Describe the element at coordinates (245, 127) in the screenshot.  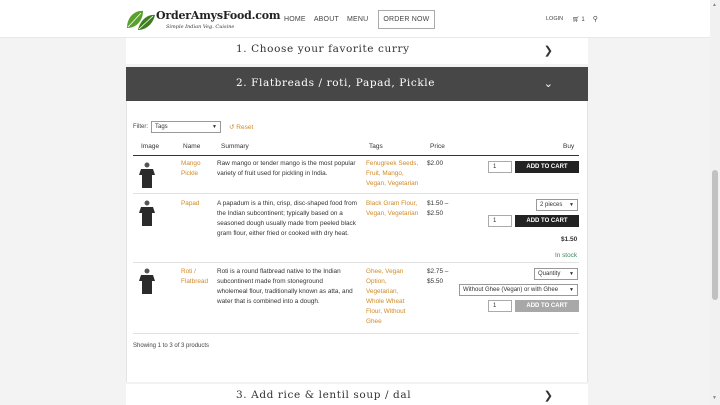
I see `reset-label: Reset` at that location.